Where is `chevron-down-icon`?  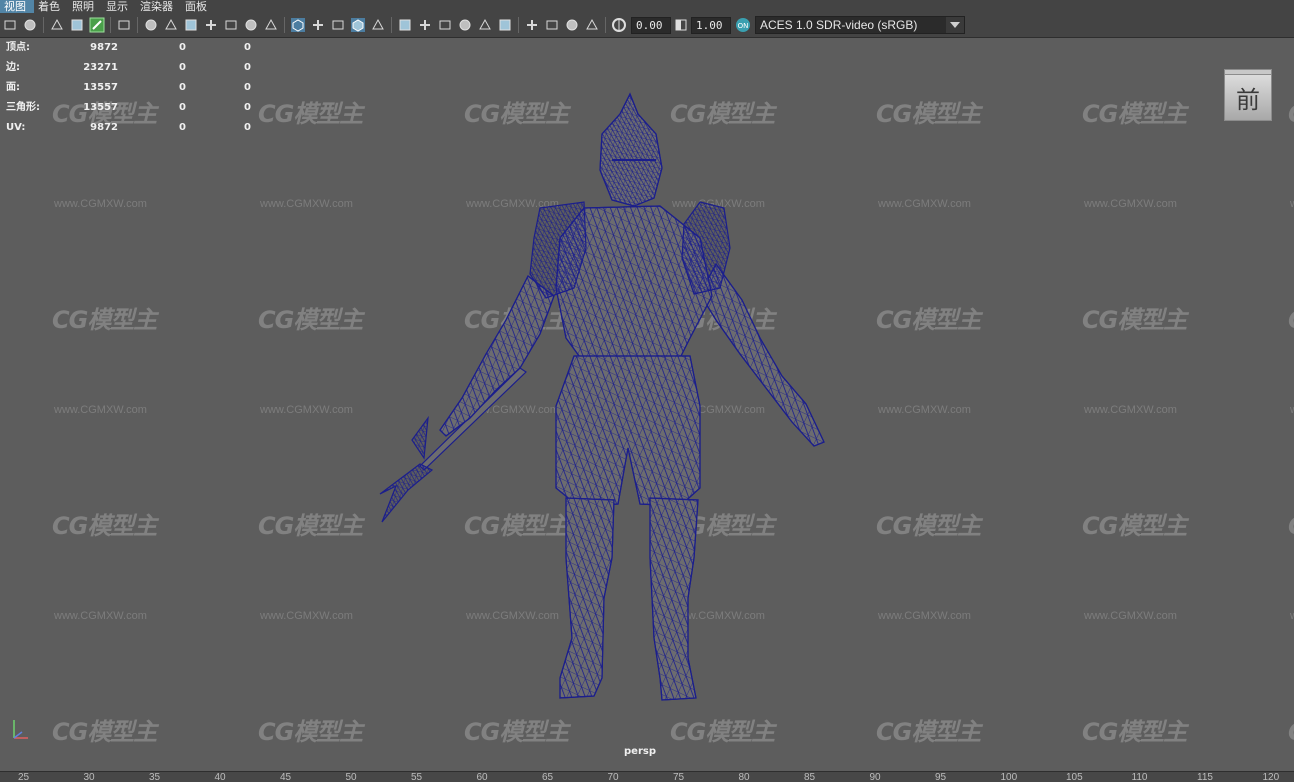 chevron-down-icon is located at coordinates (955, 25).